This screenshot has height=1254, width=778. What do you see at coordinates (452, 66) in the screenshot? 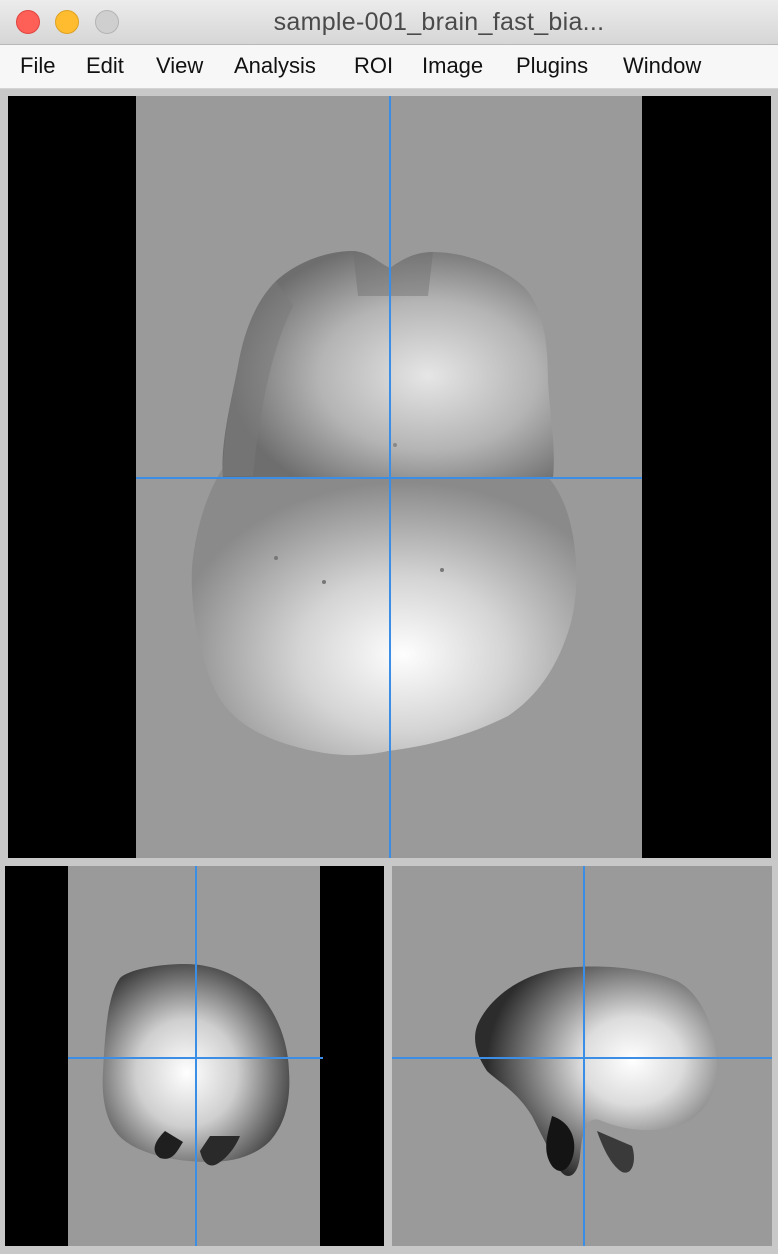
I see `menu-image: Image` at bounding box center [452, 66].